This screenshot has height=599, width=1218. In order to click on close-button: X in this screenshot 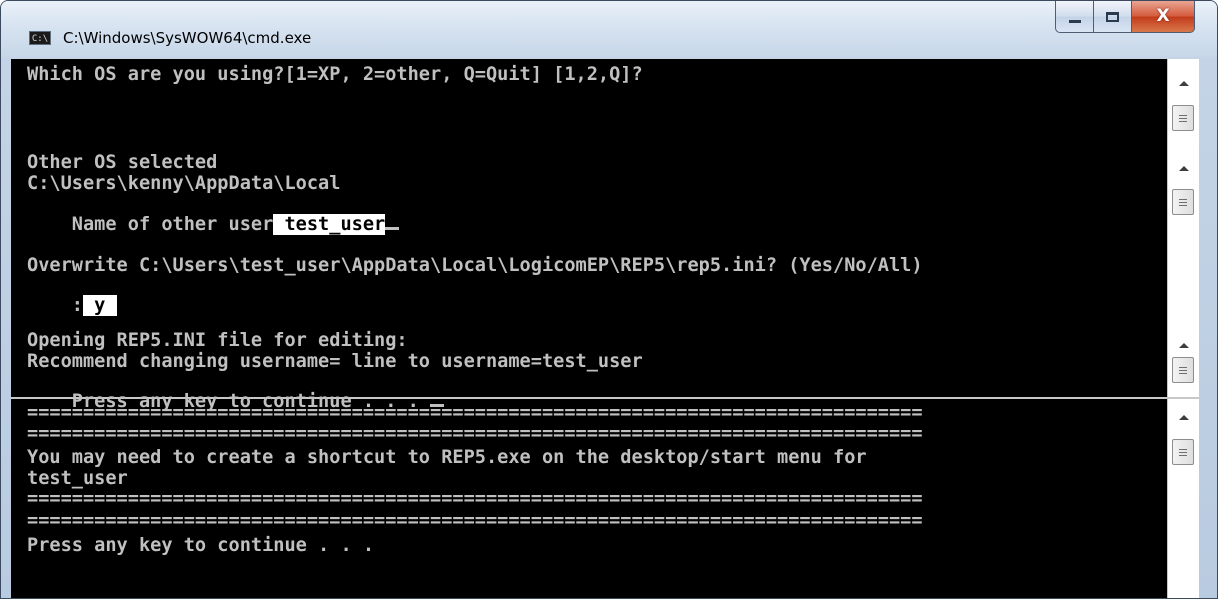, I will do `click(1163, 17)`.